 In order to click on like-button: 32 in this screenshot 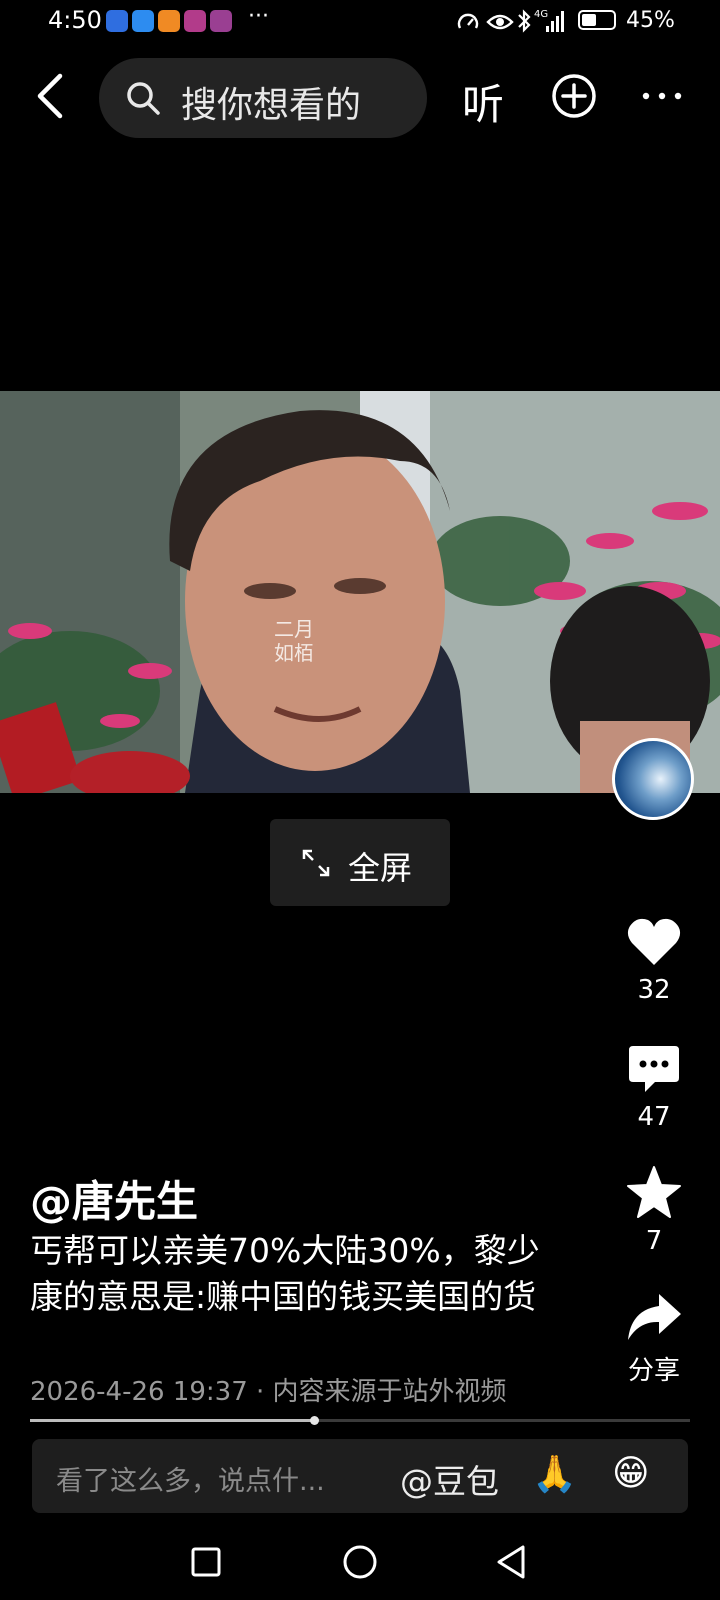, I will do `click(654, 959)`.